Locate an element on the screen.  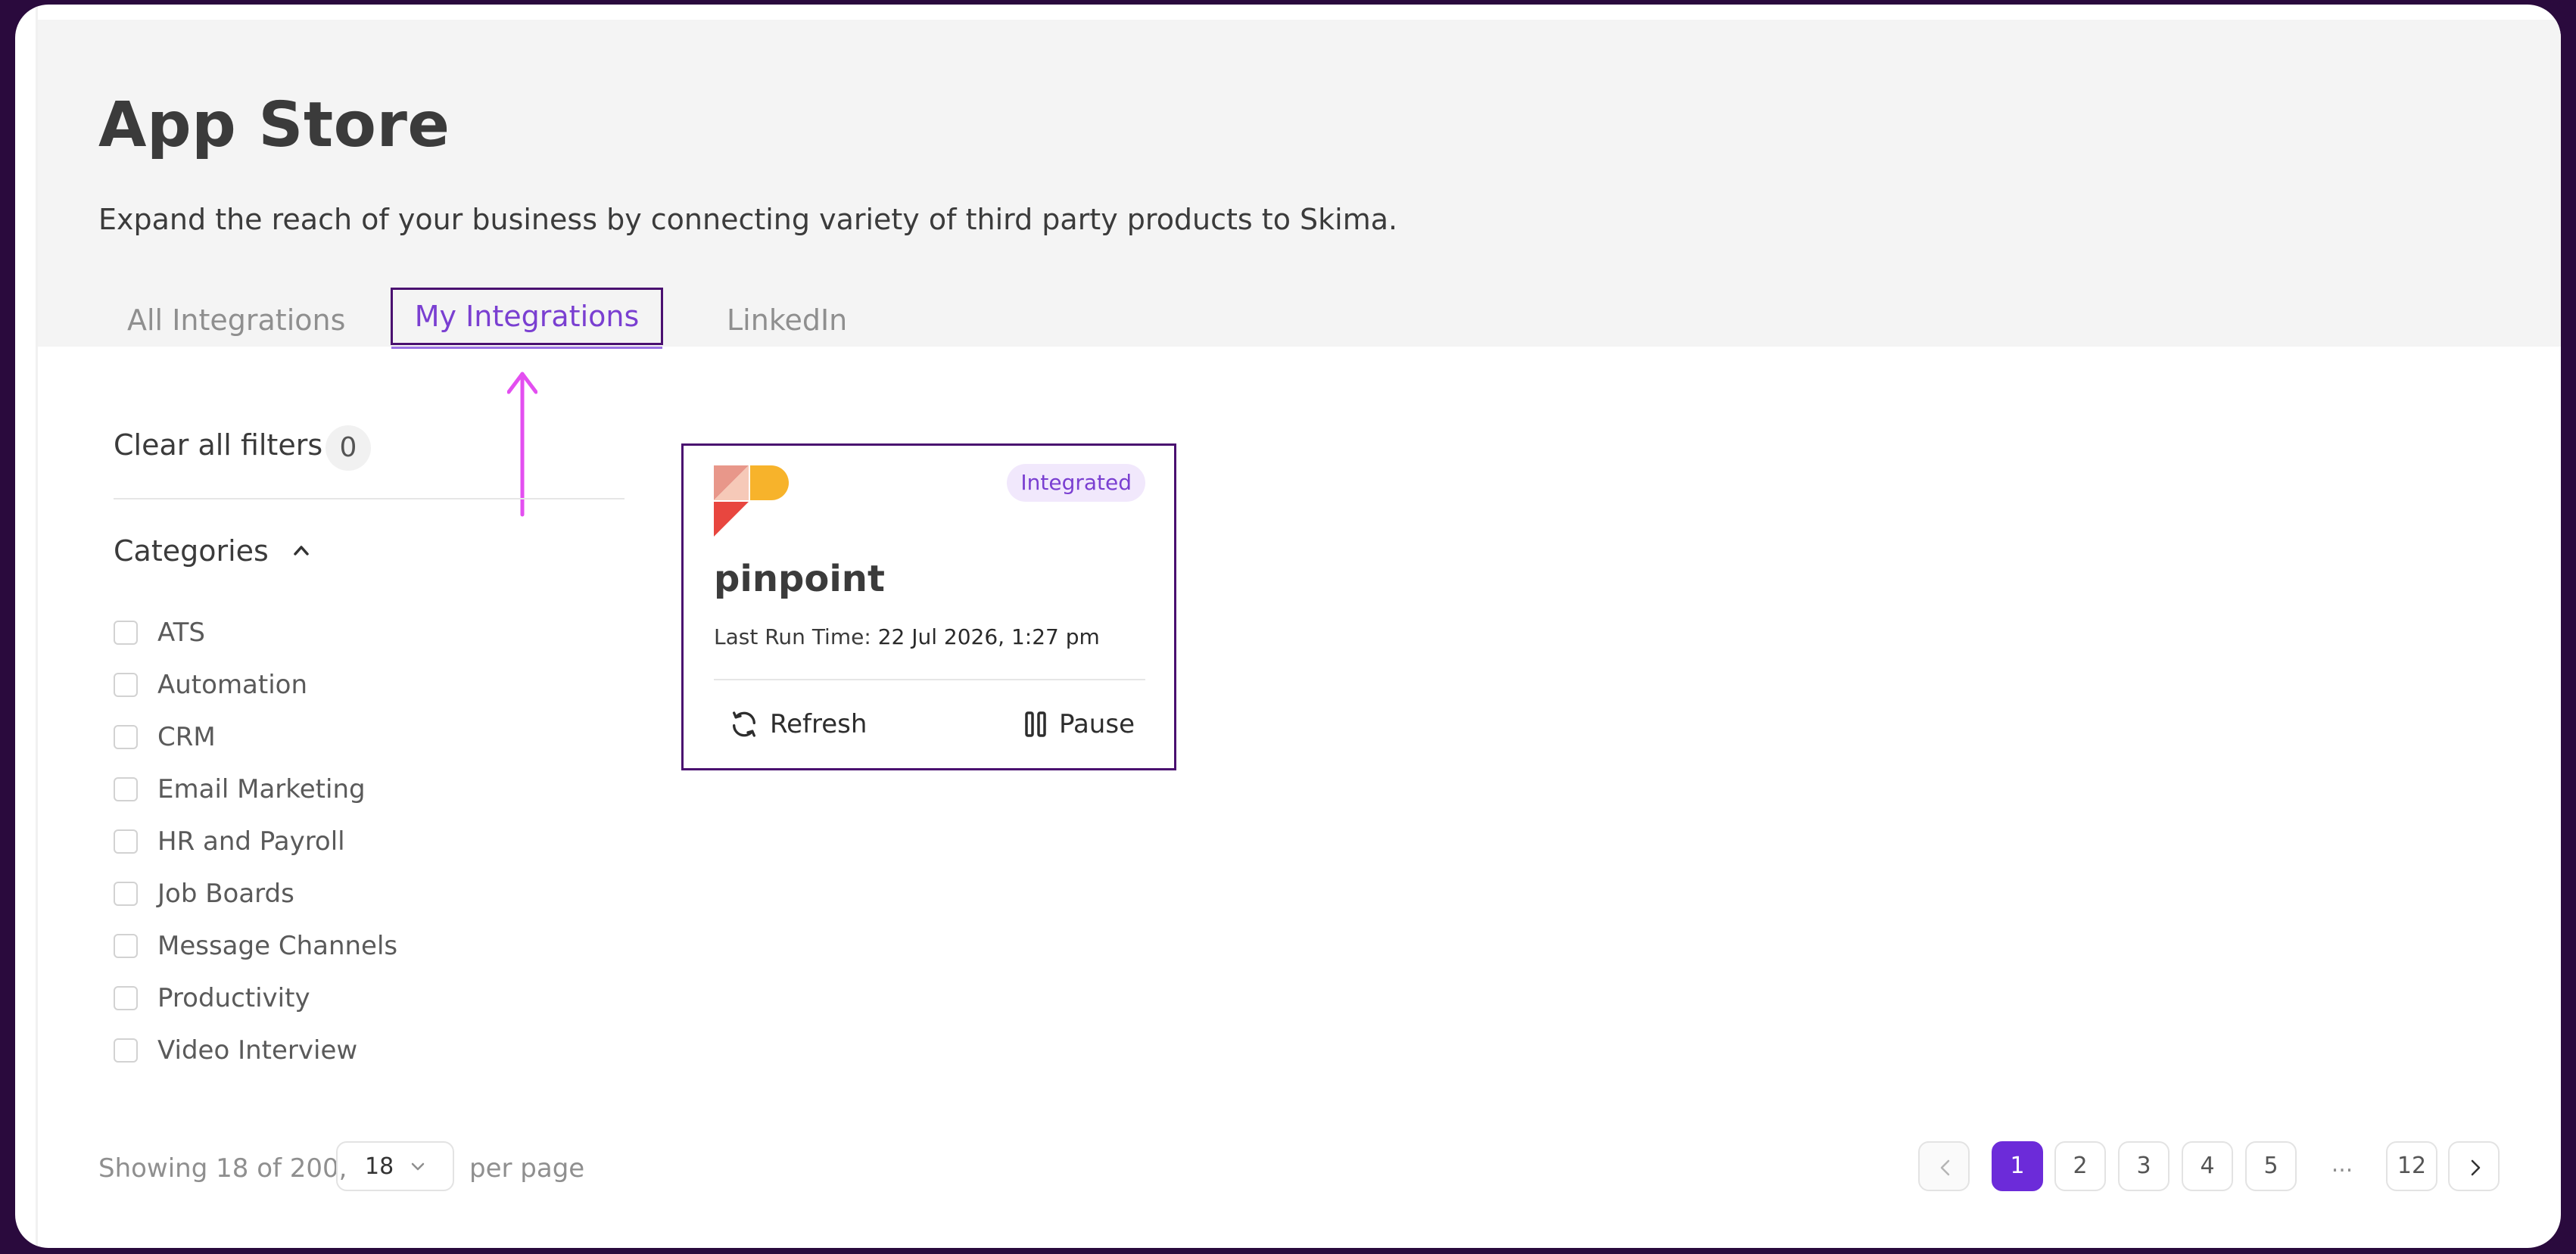
last-run-time-value: 22 Jul 2026, 1:27 pm is located at coordinates (988, 636).